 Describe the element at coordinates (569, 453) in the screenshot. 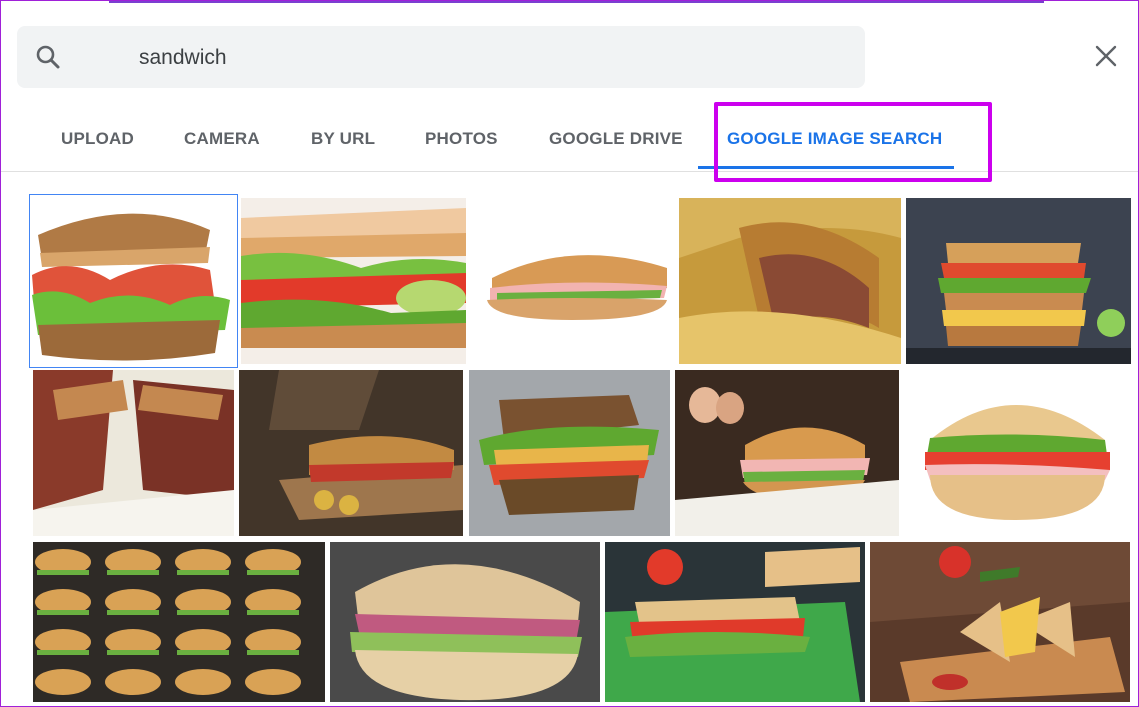

I see `image-result-bread-sandwich-lettuce` at that location.